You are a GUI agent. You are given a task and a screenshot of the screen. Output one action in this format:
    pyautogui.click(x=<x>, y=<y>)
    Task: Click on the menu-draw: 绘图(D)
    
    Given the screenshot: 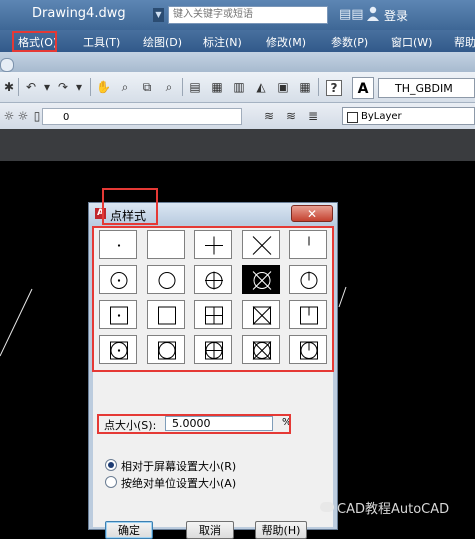 What is the action you would take?
    pyautogui.click(x=162, y=42)
    